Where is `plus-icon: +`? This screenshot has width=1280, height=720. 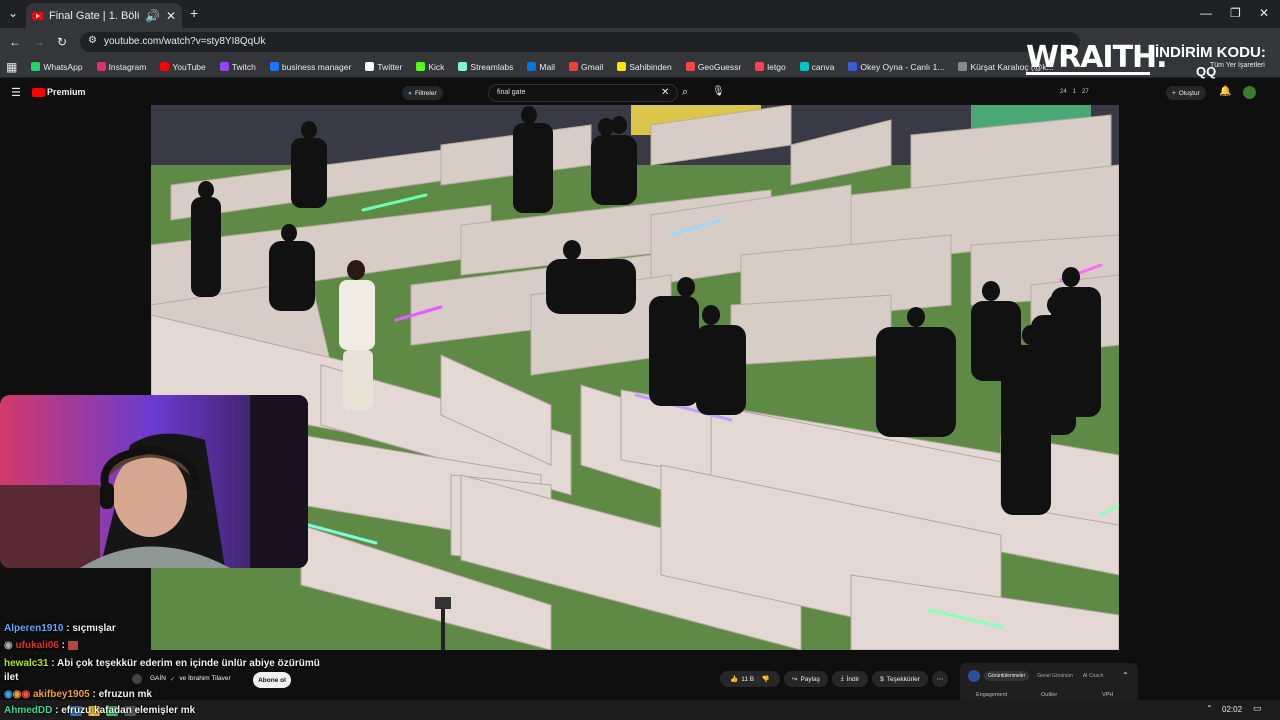 plus-icon: + is located at coordinates (1174, 93).